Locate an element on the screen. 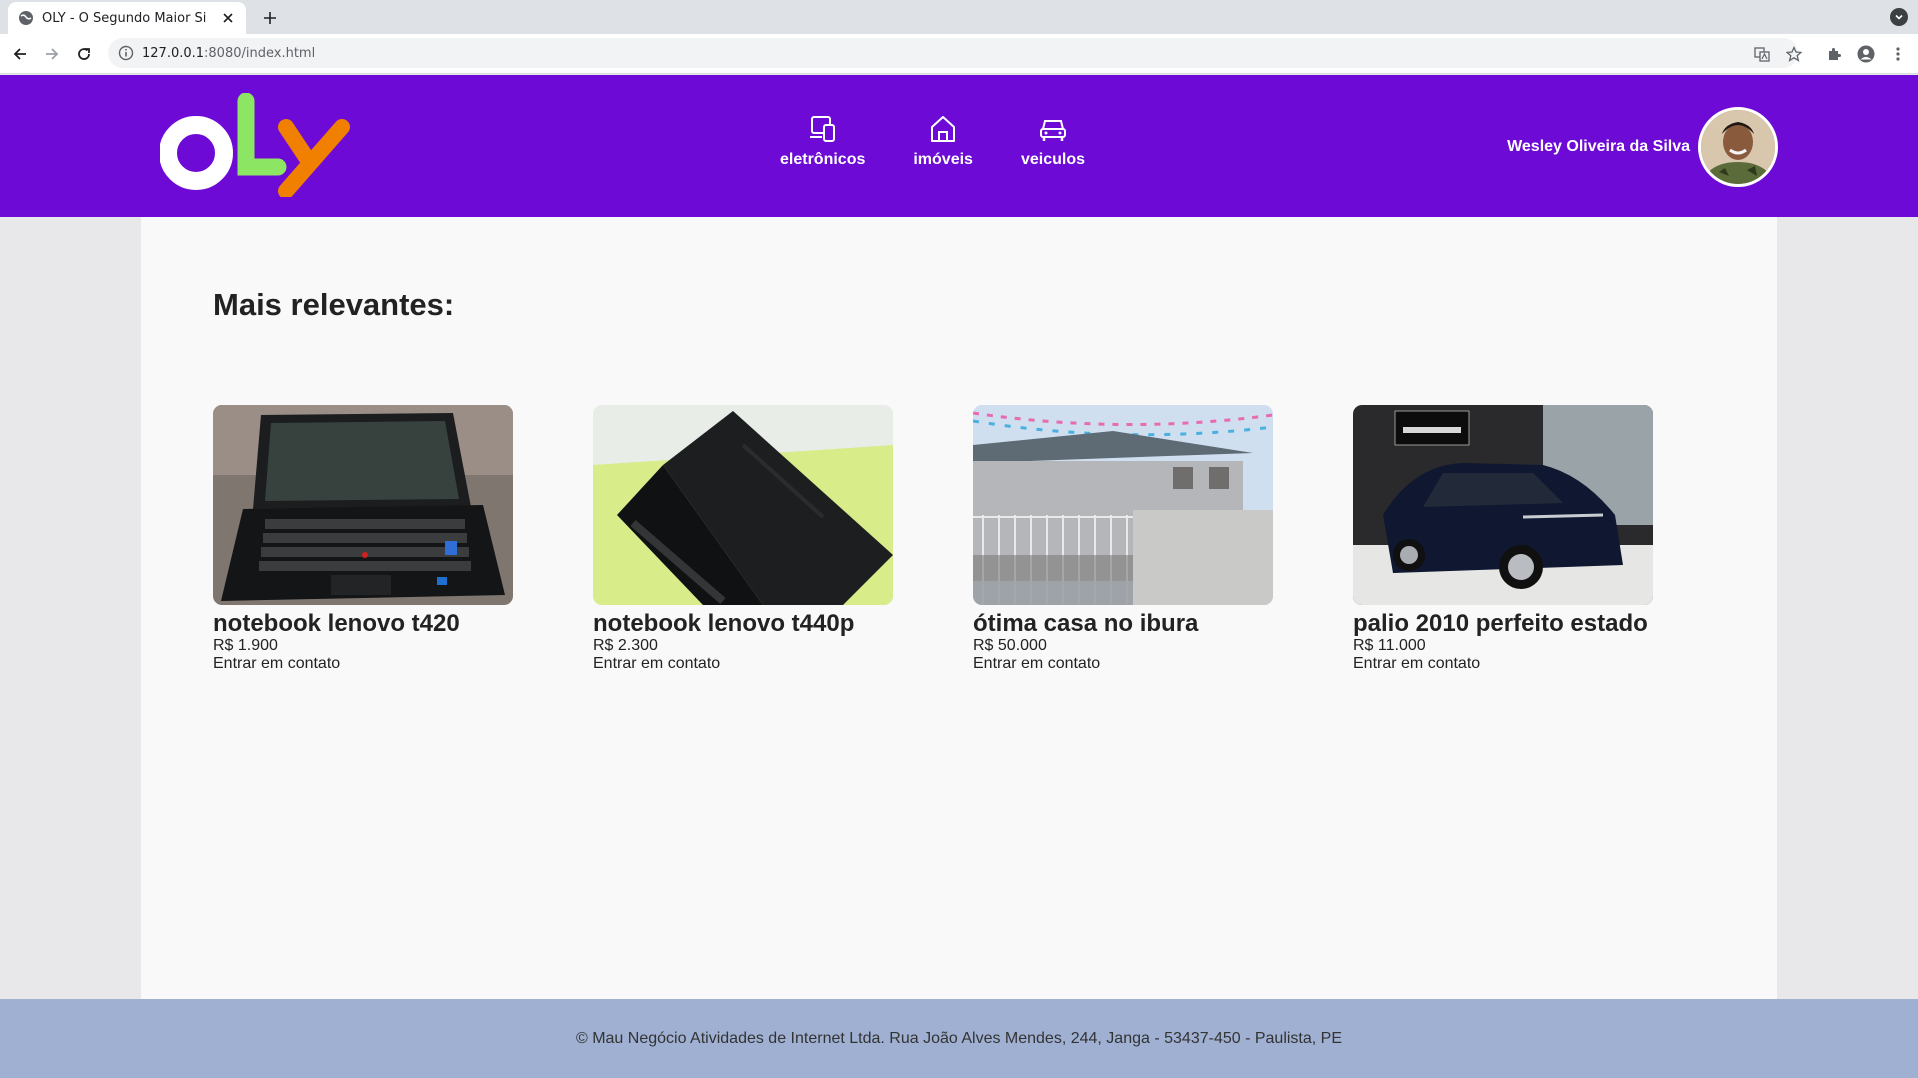  user-menu: Wesley Oliveira da Silva is located at coordinates (1642, 147).